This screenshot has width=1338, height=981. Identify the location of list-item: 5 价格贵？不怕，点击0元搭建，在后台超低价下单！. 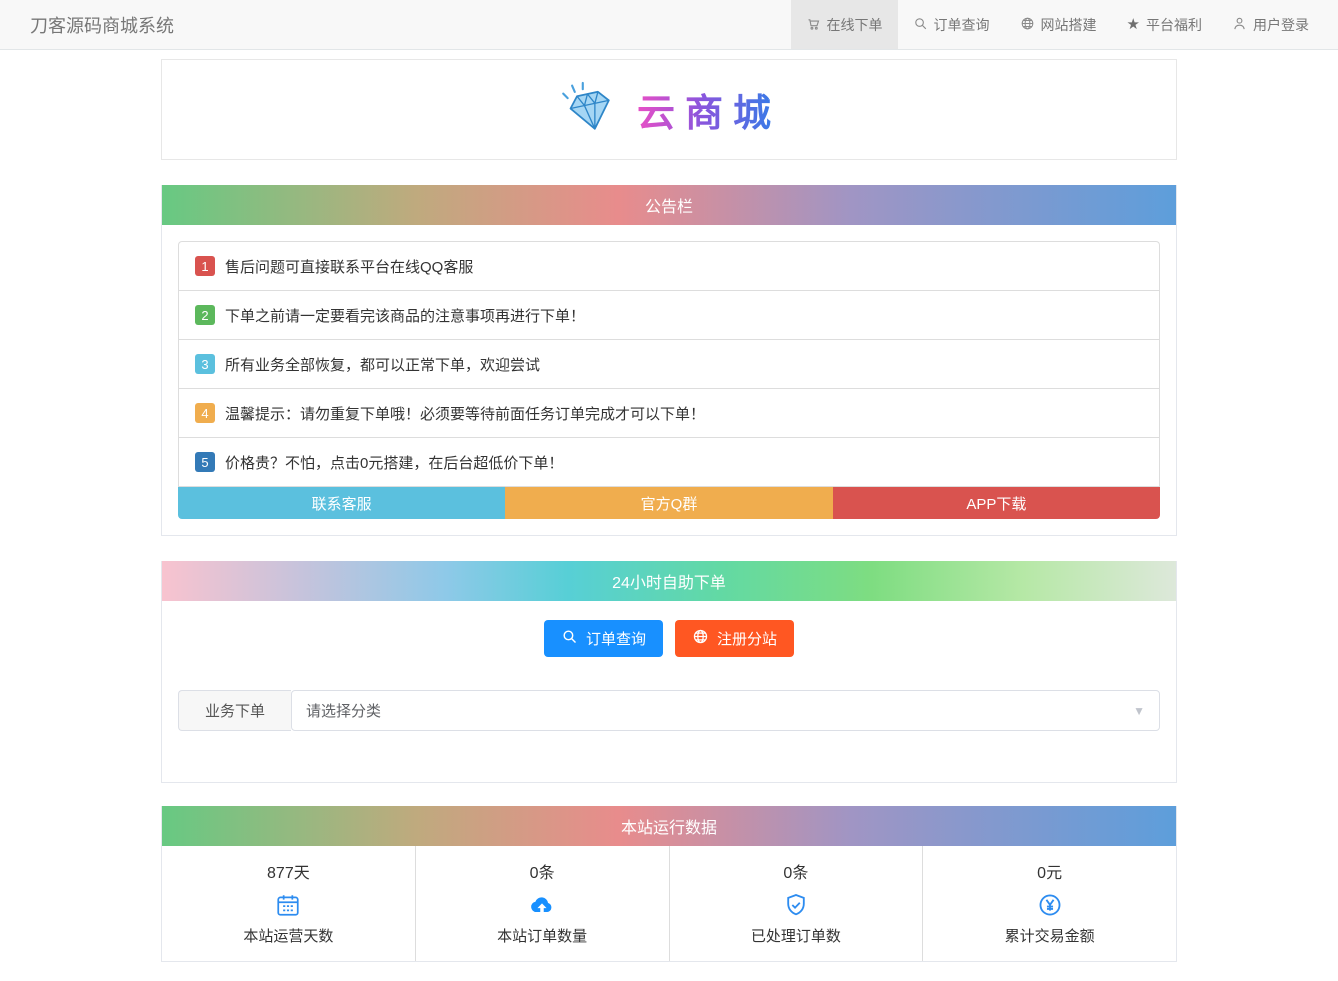
(669, 462).